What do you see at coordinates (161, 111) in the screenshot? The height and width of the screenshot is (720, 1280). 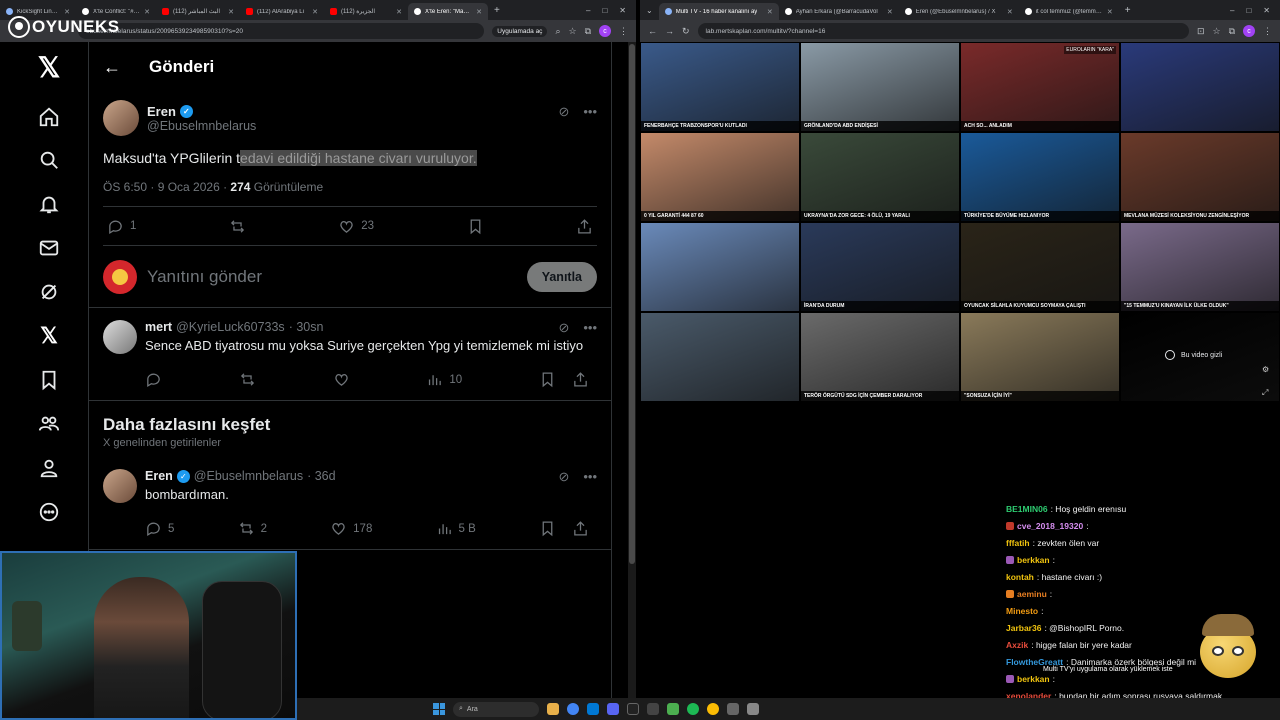 I see `author-name: Eren` at bounding box center [161, 111].